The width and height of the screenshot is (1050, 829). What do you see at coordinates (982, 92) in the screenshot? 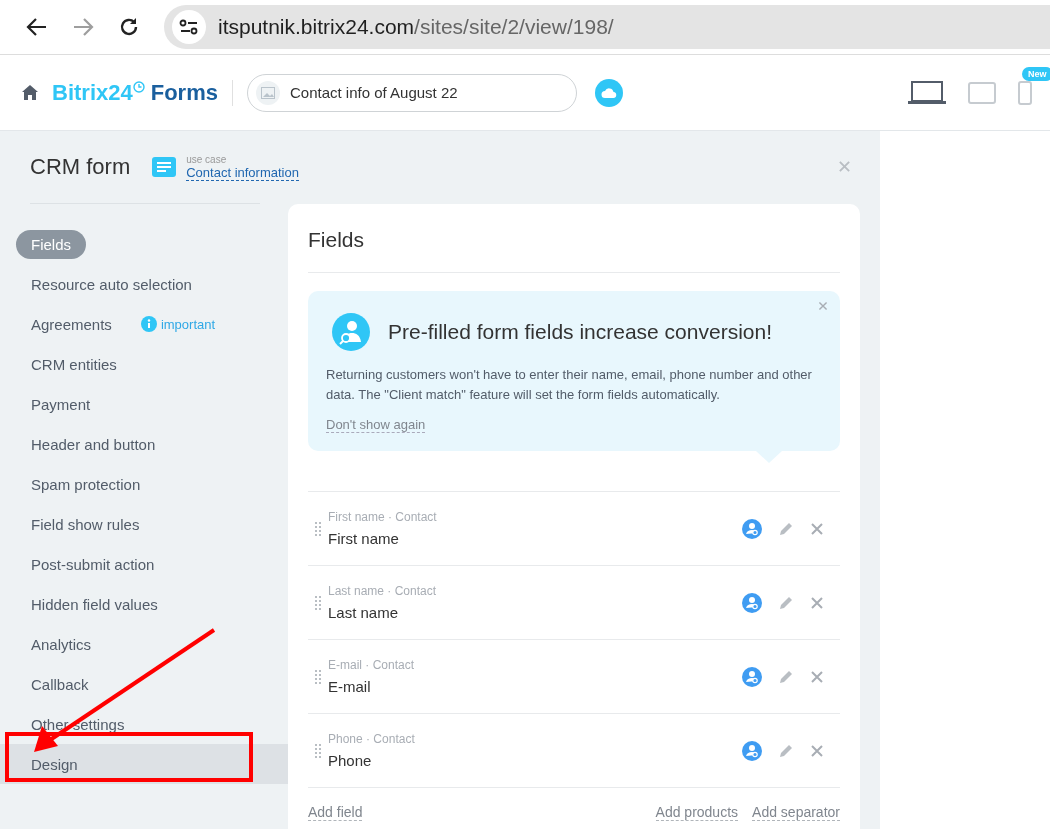
I see `tablet-icon` at bounding box center [982, 92].